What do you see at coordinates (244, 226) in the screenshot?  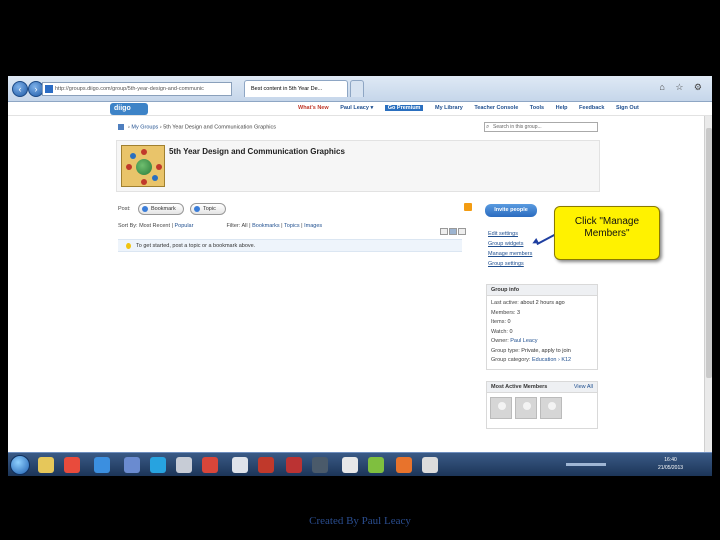 I see `filter-all: All` at bounding box center [244, 226].